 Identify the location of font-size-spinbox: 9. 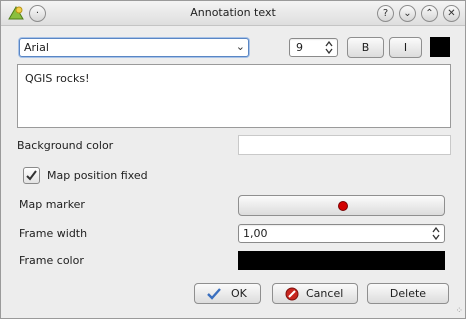
(313, 47).